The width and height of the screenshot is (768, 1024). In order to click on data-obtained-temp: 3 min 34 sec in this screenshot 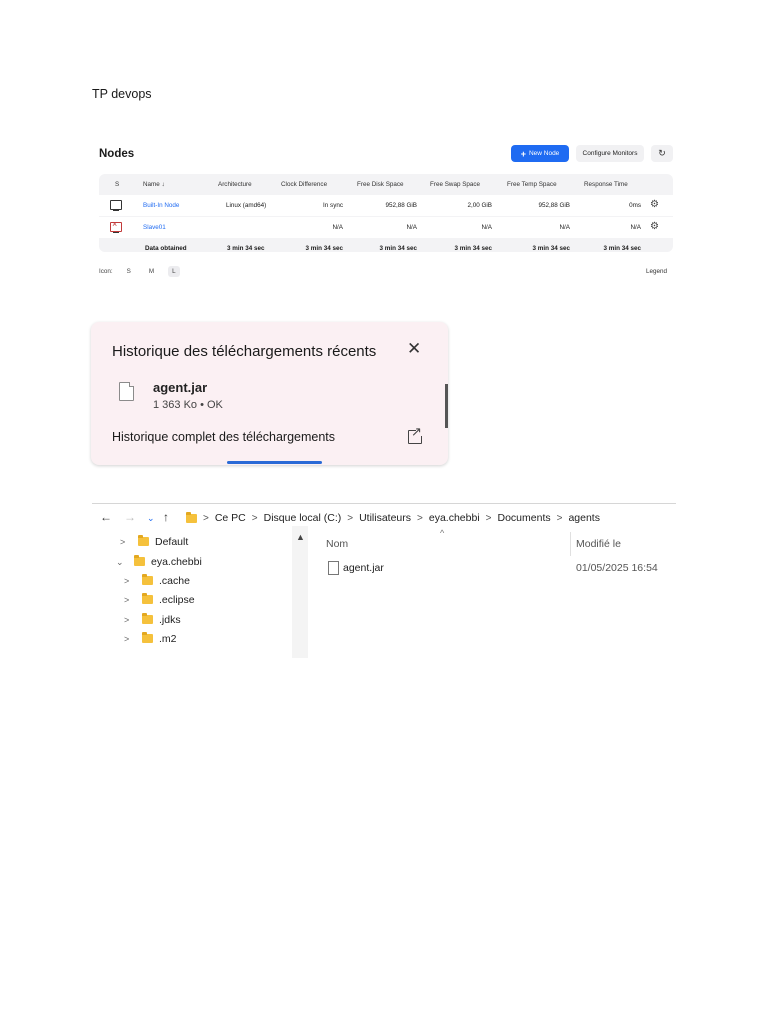, I will do `click(551, 248)`.